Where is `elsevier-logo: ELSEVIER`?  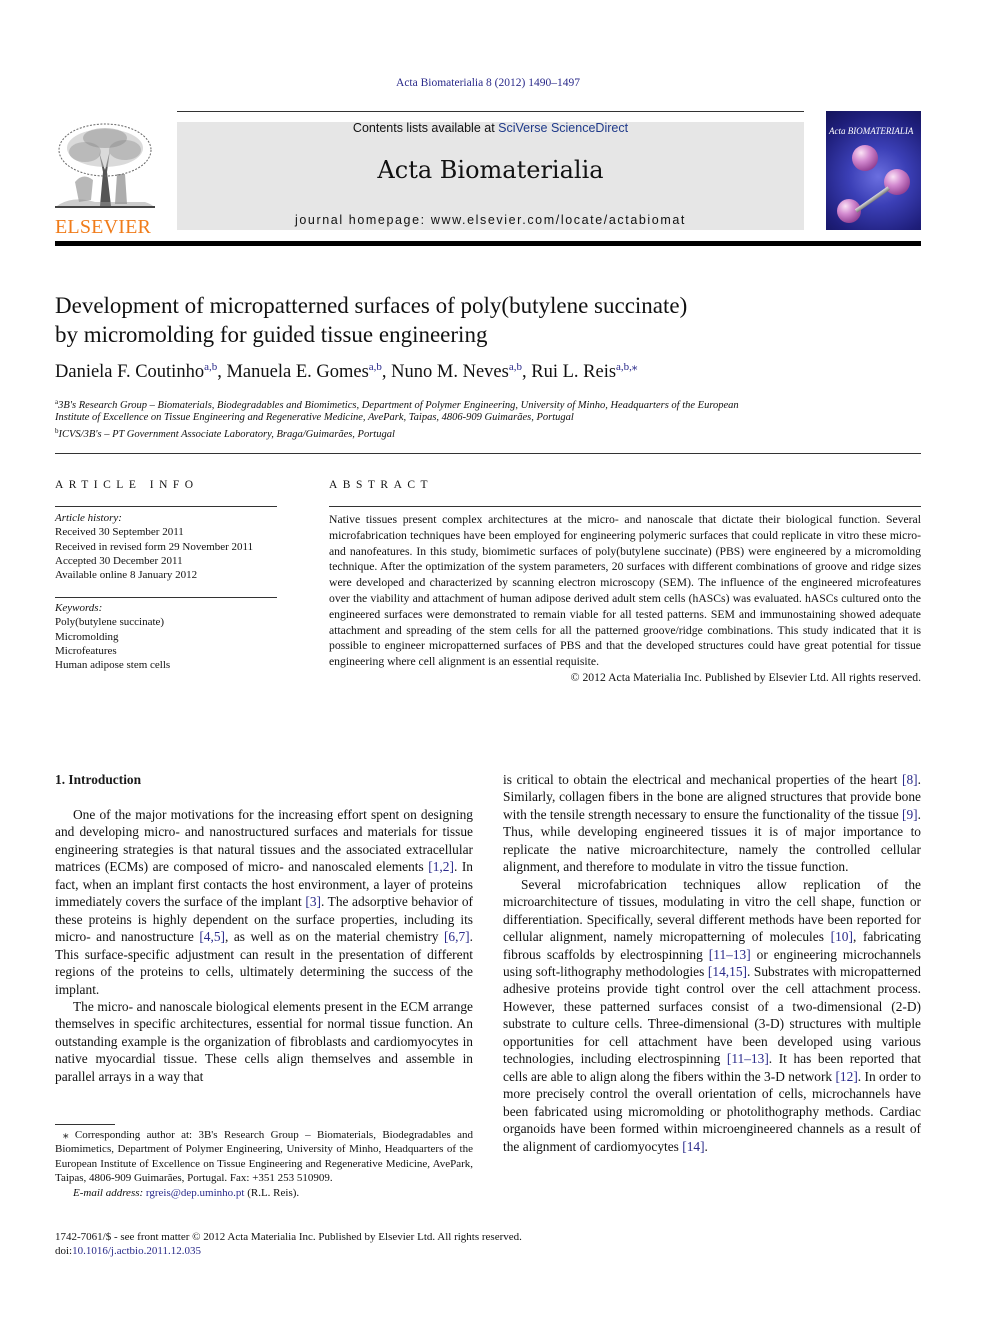
elsevier-logo: ELSEVIER is located at coordinates (105, 180).